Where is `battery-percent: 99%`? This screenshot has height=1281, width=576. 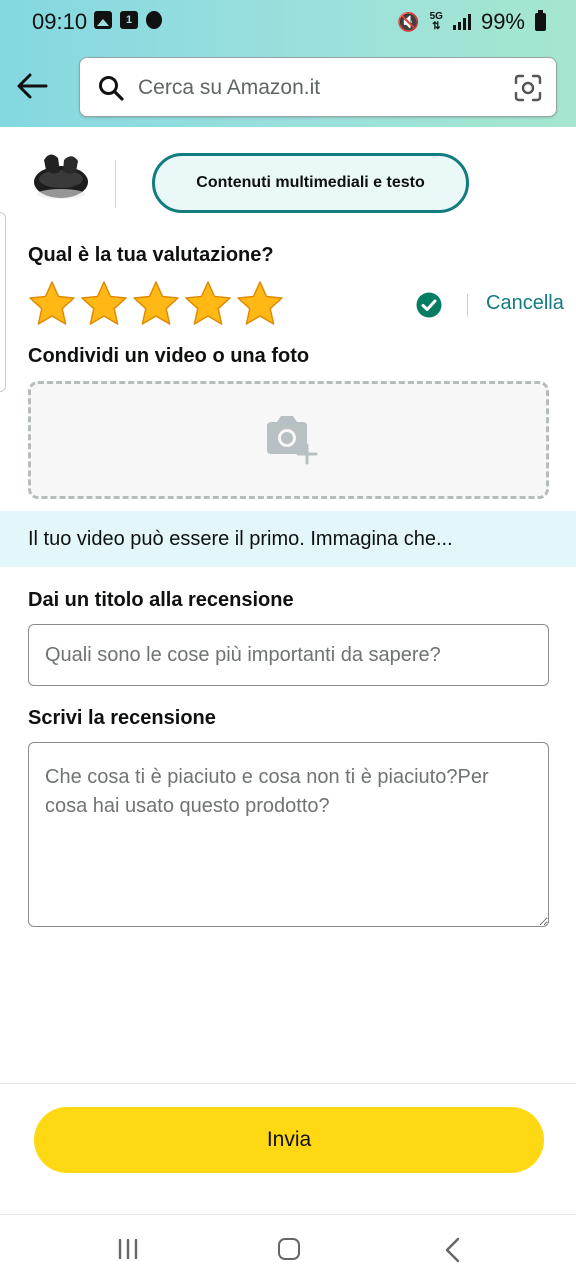
battery-percent: 99% is located at coordinates (502, 21).